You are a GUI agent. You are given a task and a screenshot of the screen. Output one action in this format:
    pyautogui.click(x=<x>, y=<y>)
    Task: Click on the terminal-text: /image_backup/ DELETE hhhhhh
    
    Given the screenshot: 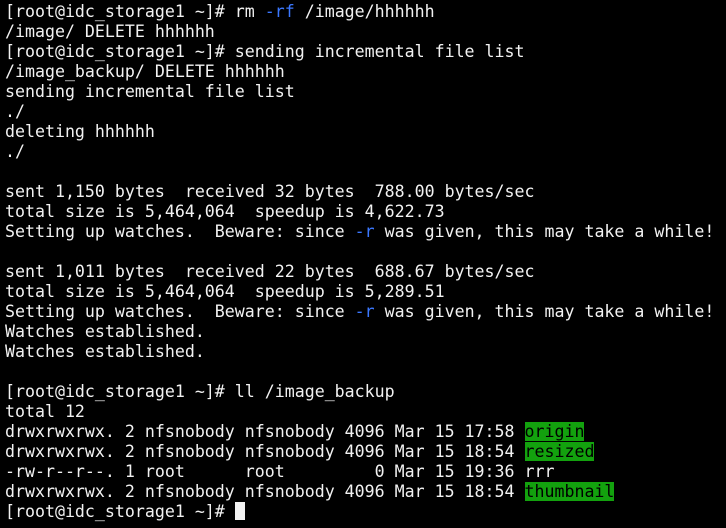 What is the action you would take?
    pyautogui.click(x=145, y=71)
    